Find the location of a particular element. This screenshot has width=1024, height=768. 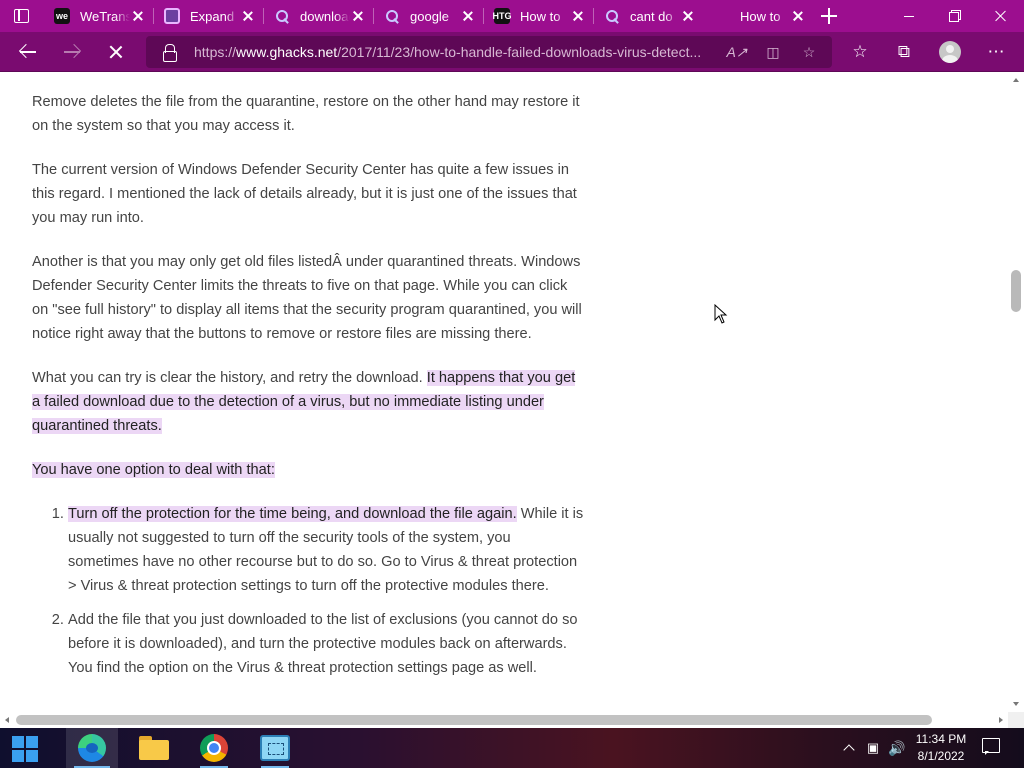

forward-arrow-icon is located at coordinates (72, 52).